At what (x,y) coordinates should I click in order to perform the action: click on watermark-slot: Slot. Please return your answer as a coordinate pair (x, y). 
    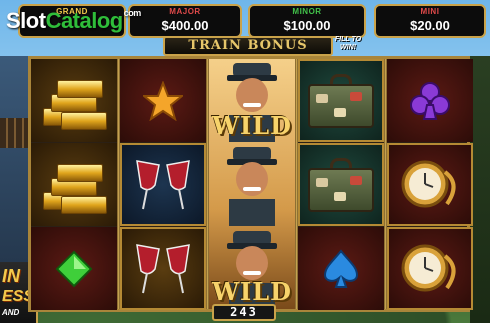
    Looking at the image, I should click on (26, 20).